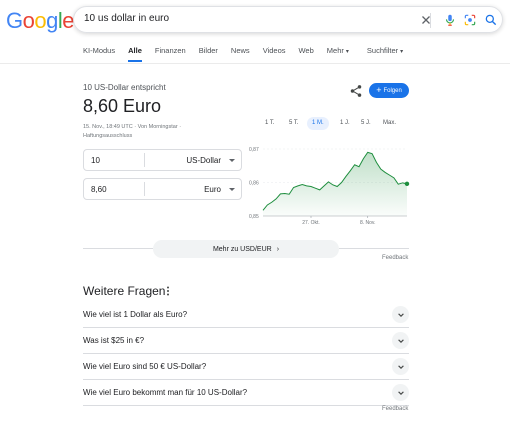 The width and height of the screenshot is (510, 422). Describe the element at coordinates (382, 50) in the screenshot. I see `tab-label: Suchfilter` at that location.